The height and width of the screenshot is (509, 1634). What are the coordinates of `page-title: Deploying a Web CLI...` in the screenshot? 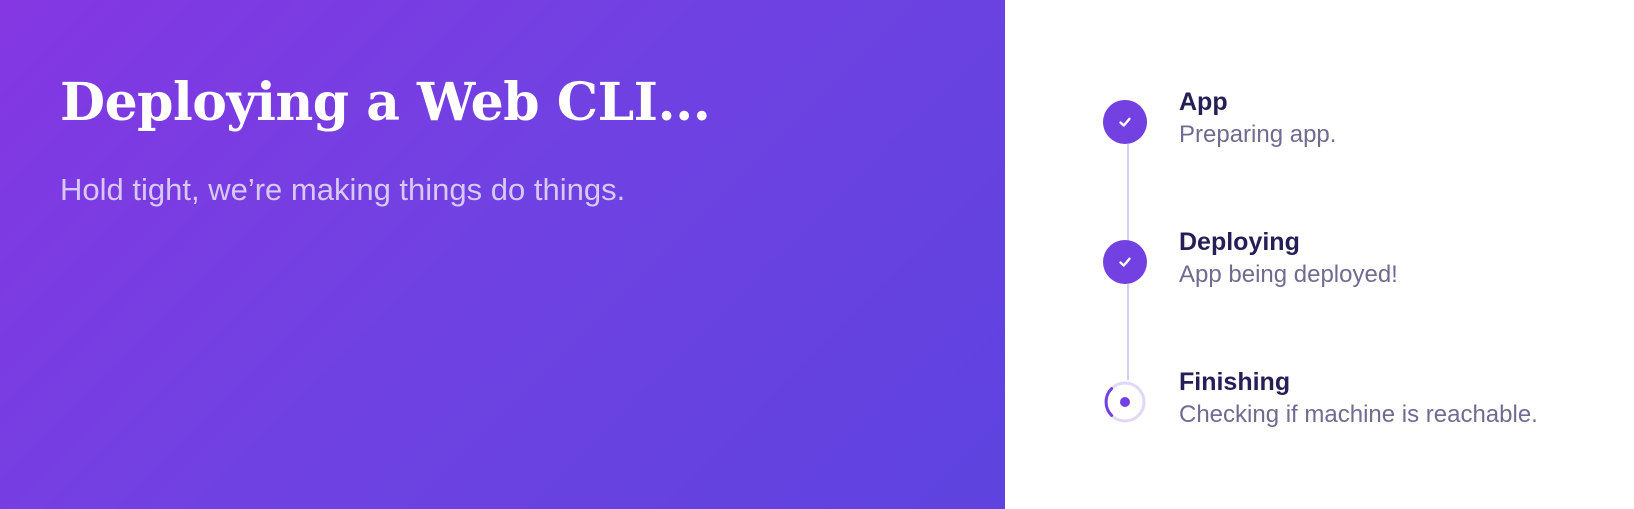 It's located at (385, 102).